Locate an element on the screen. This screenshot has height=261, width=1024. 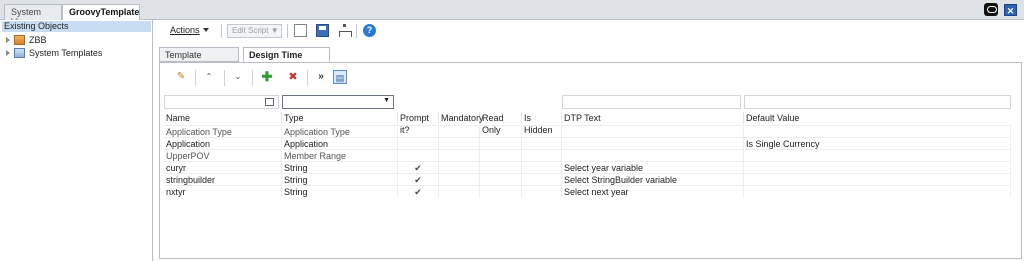
name-filter-input is located at coordinates (221, 102).